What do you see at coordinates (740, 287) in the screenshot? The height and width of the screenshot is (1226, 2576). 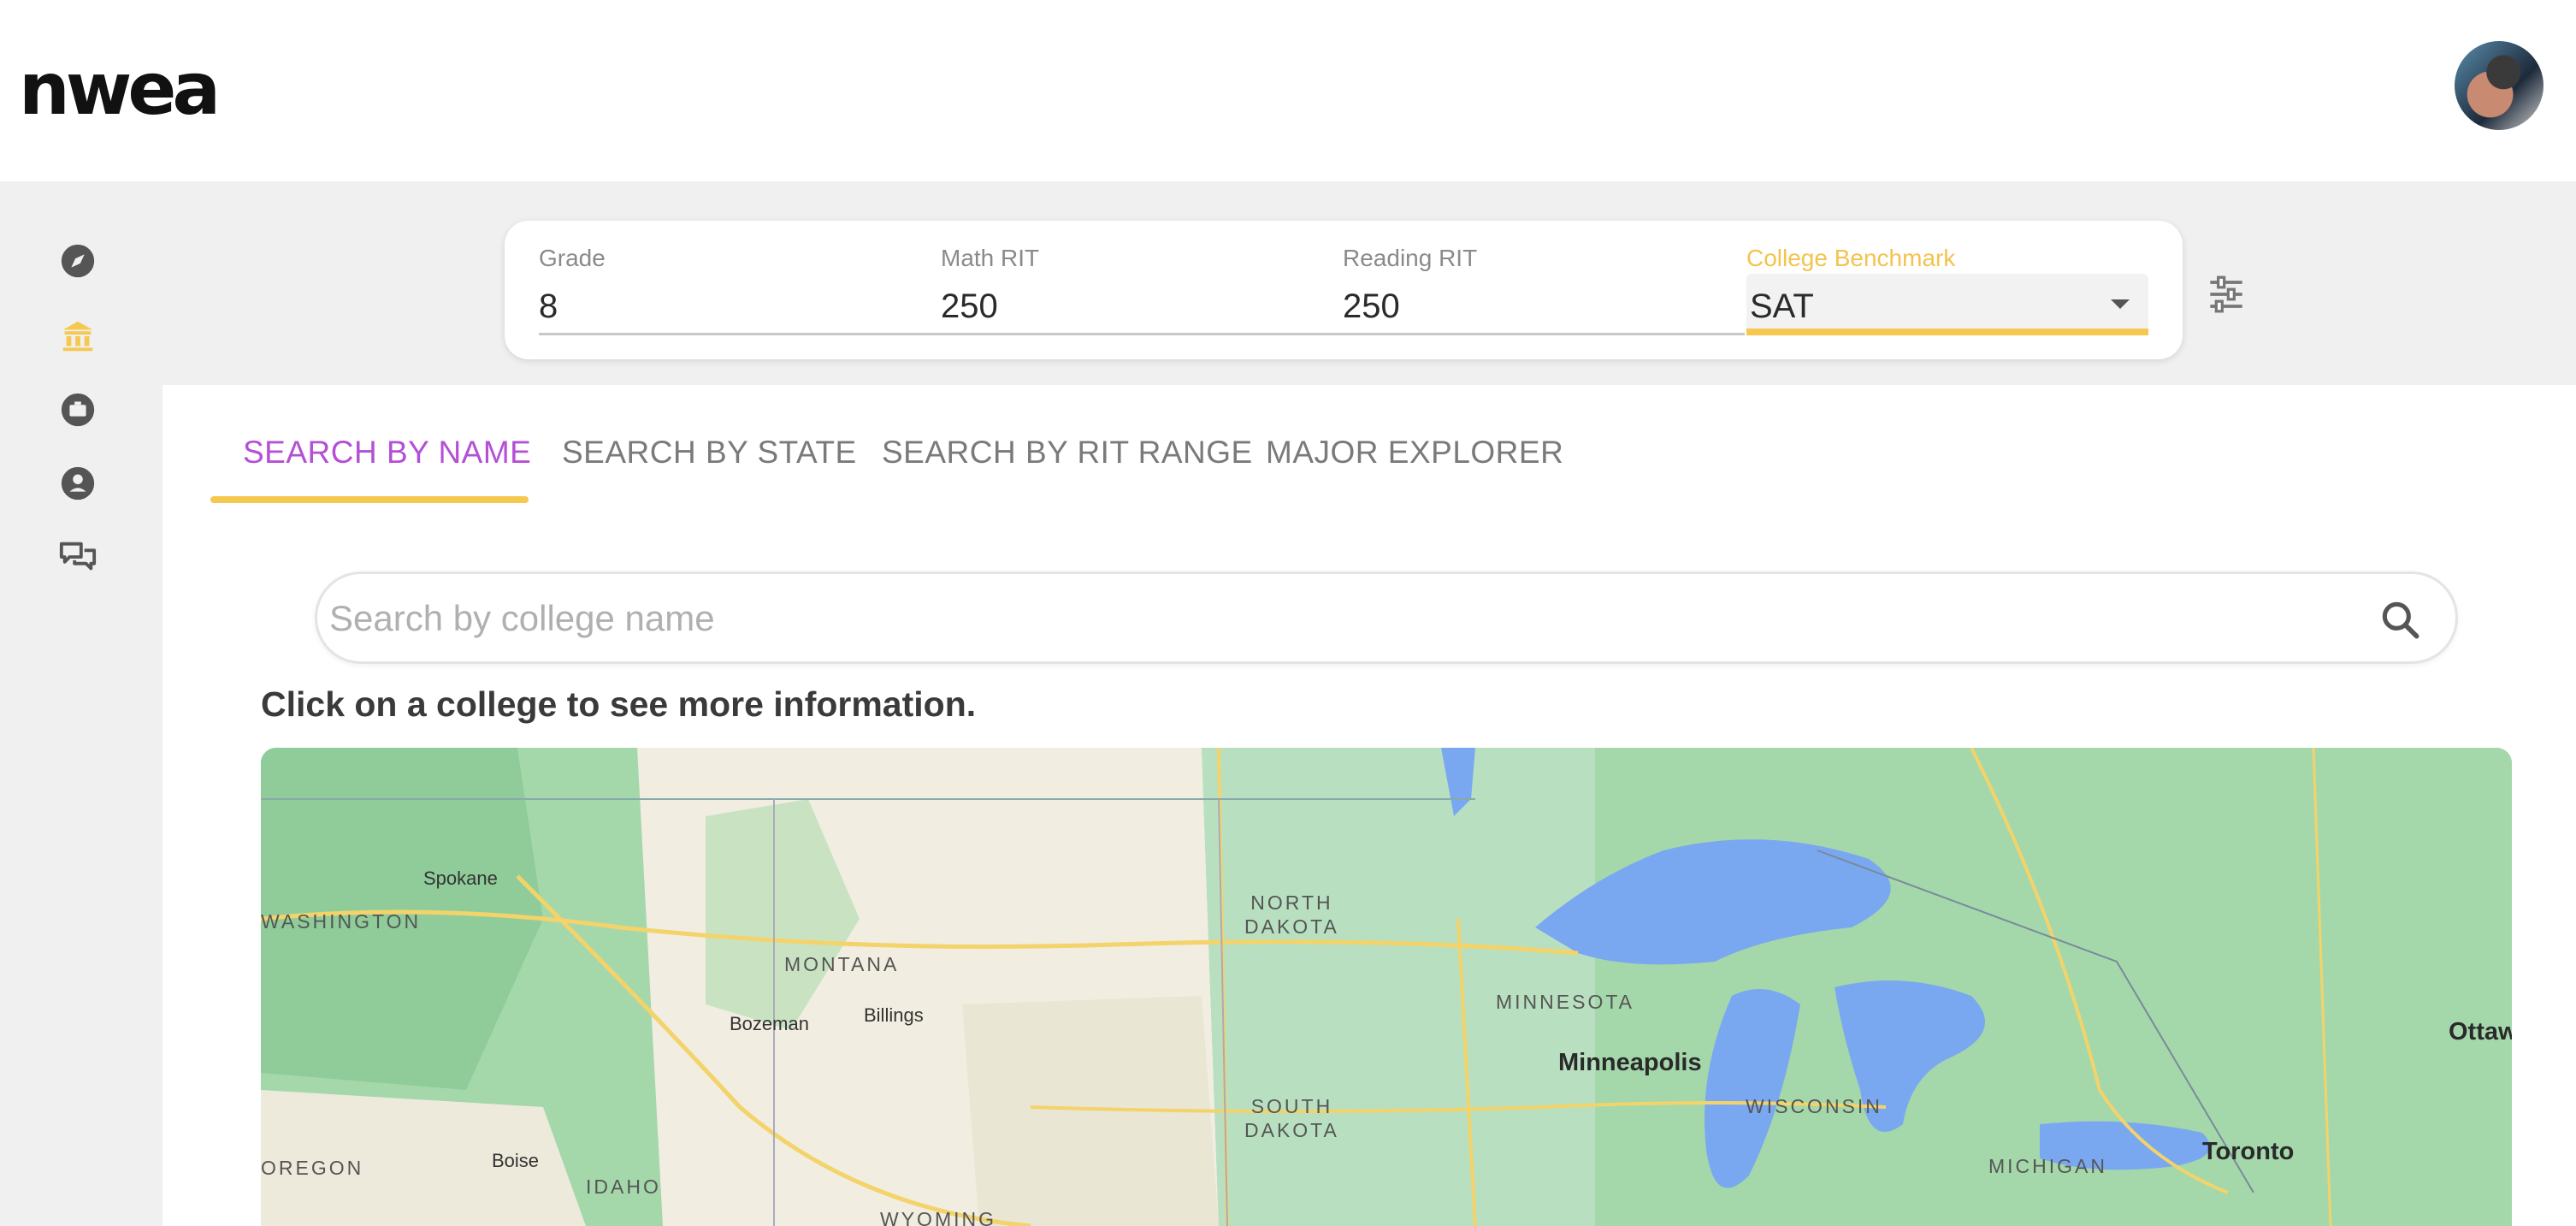 I see `grade-field: Grade 8` at bounding box center [740, 287].